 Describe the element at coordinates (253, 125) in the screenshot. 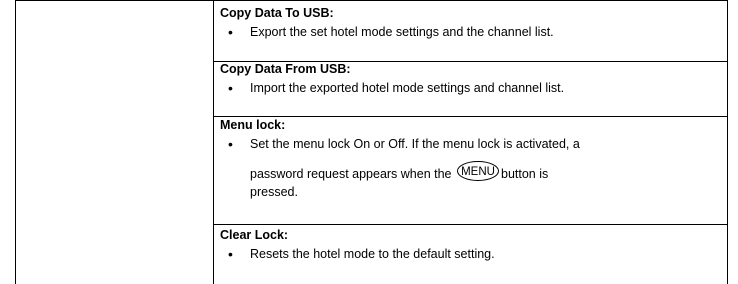

I see `section-heading: Menu lock:` at that location.